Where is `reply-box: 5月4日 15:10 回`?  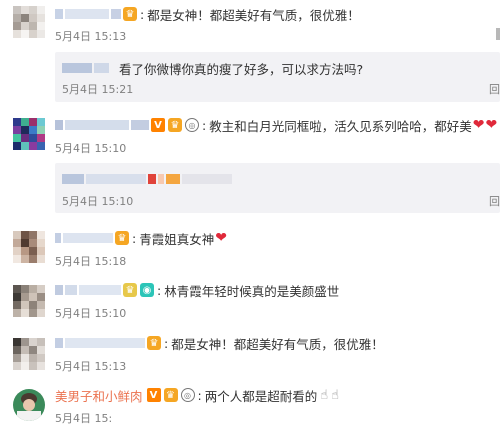 reply-box: 5月4日 15:10 回 is located at coordinates (277, 188).